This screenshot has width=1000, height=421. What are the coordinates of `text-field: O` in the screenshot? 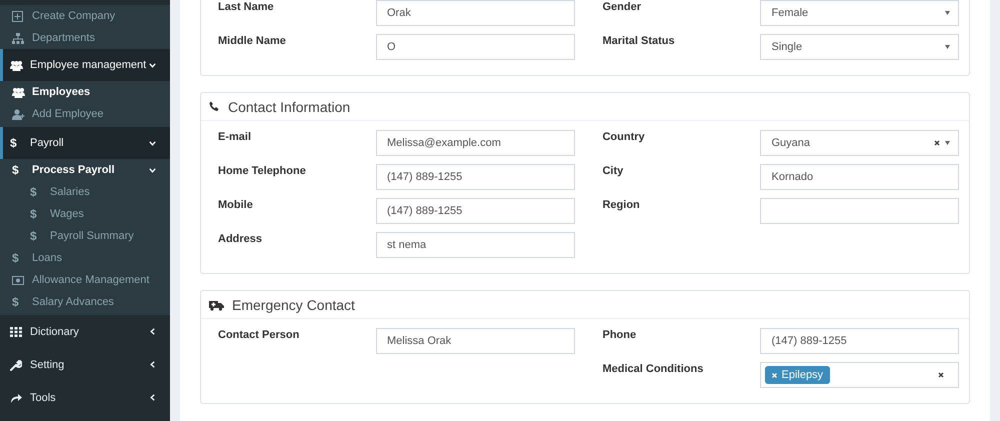 It's located at (475, 47).